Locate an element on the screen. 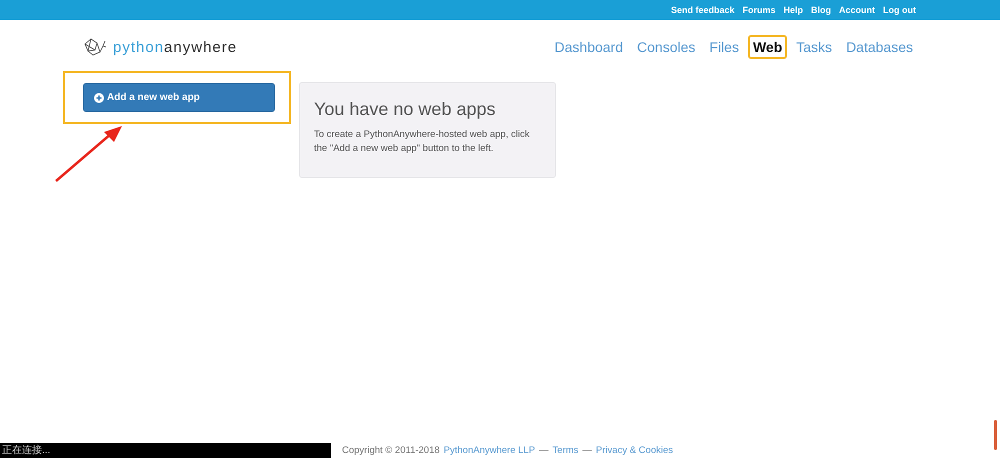 This screenshot has height=458, width=1000. top-link: Log out is located at coordinates (899, 10).